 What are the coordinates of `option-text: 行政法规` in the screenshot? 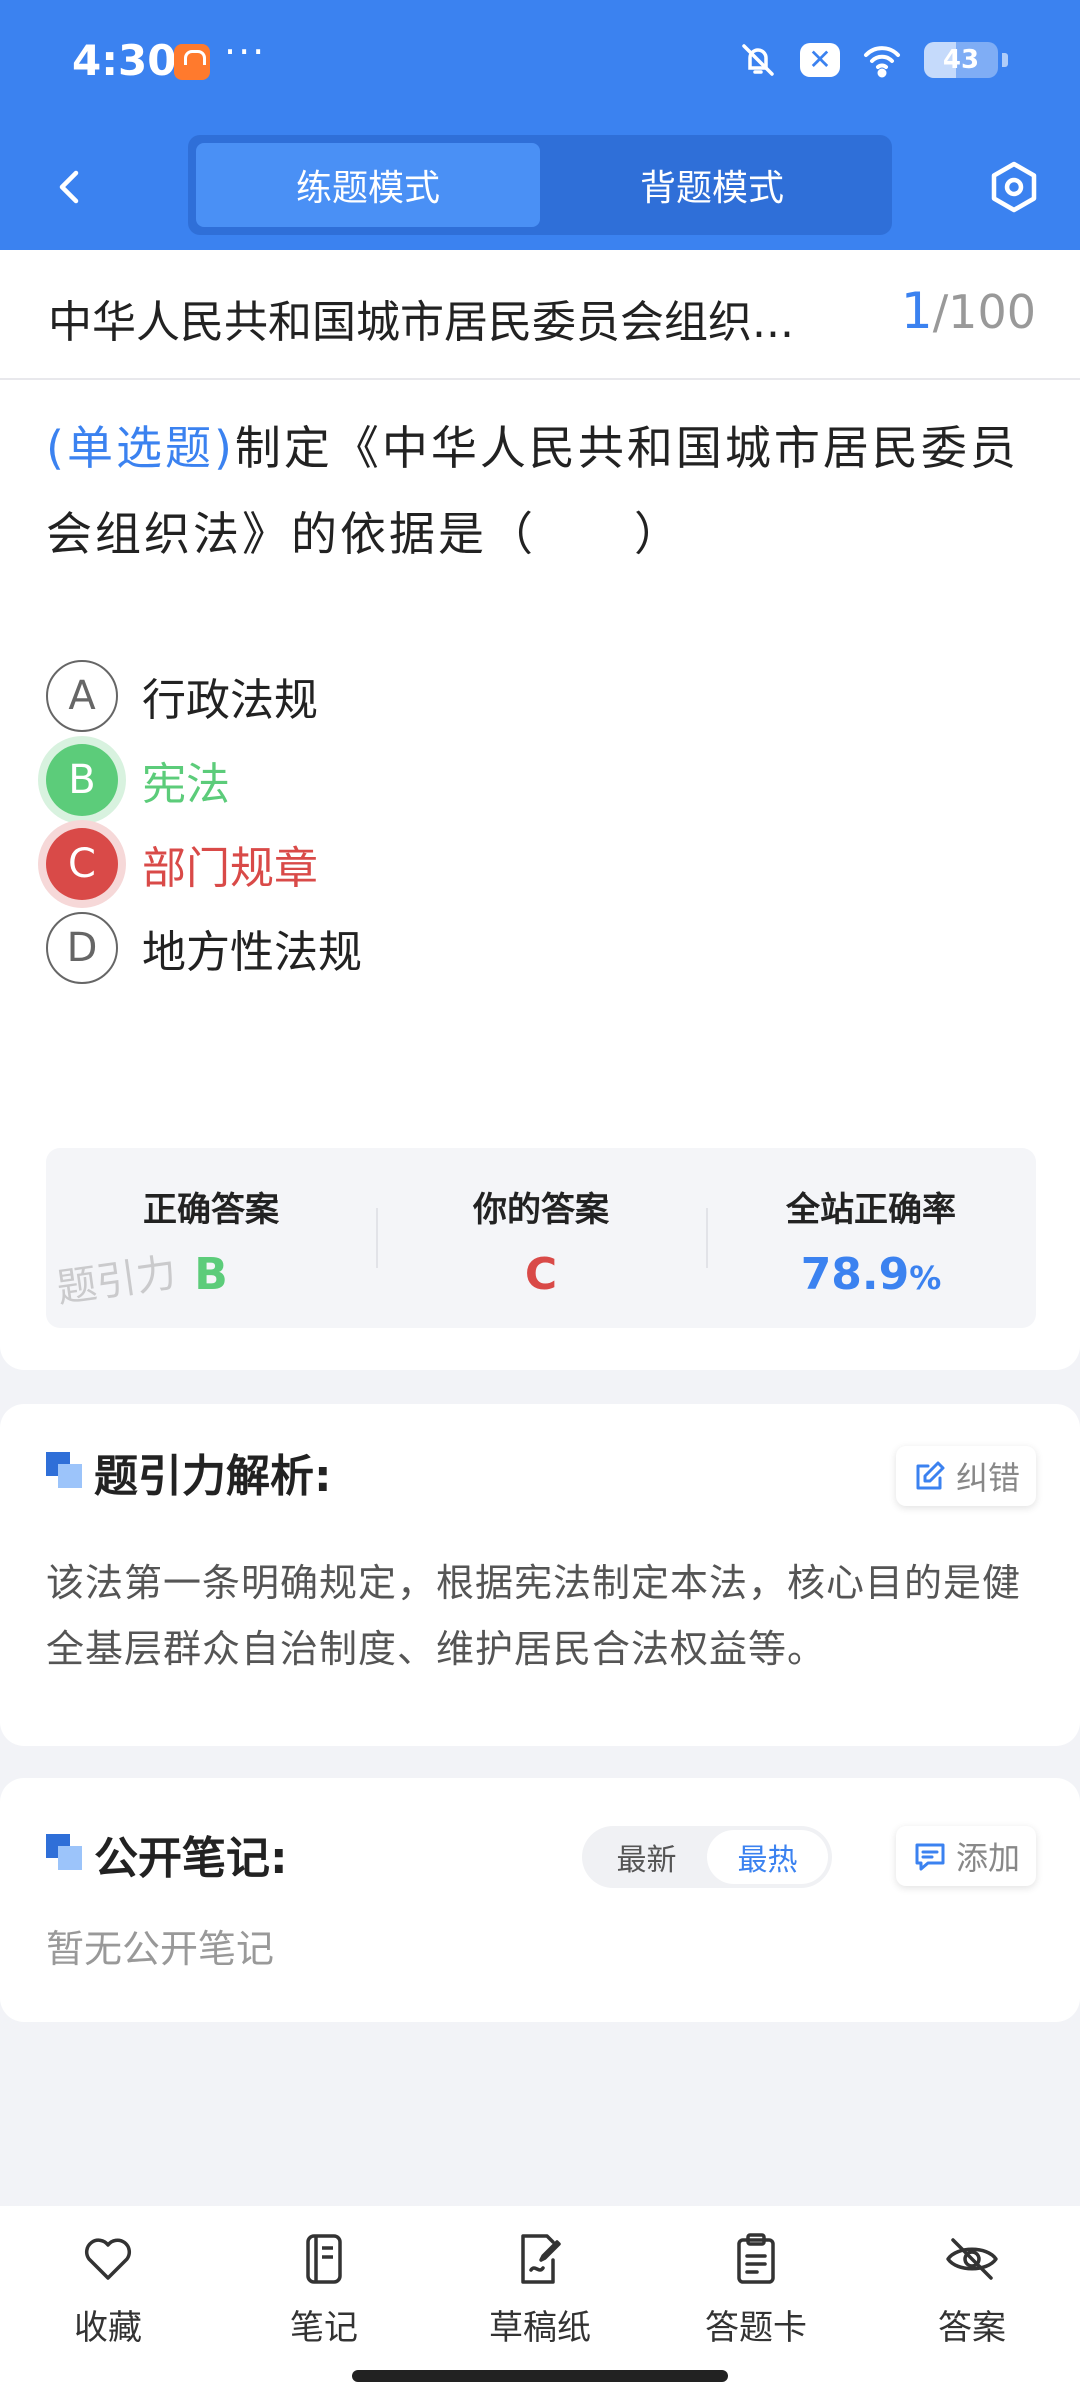 It's located at (230, 700).